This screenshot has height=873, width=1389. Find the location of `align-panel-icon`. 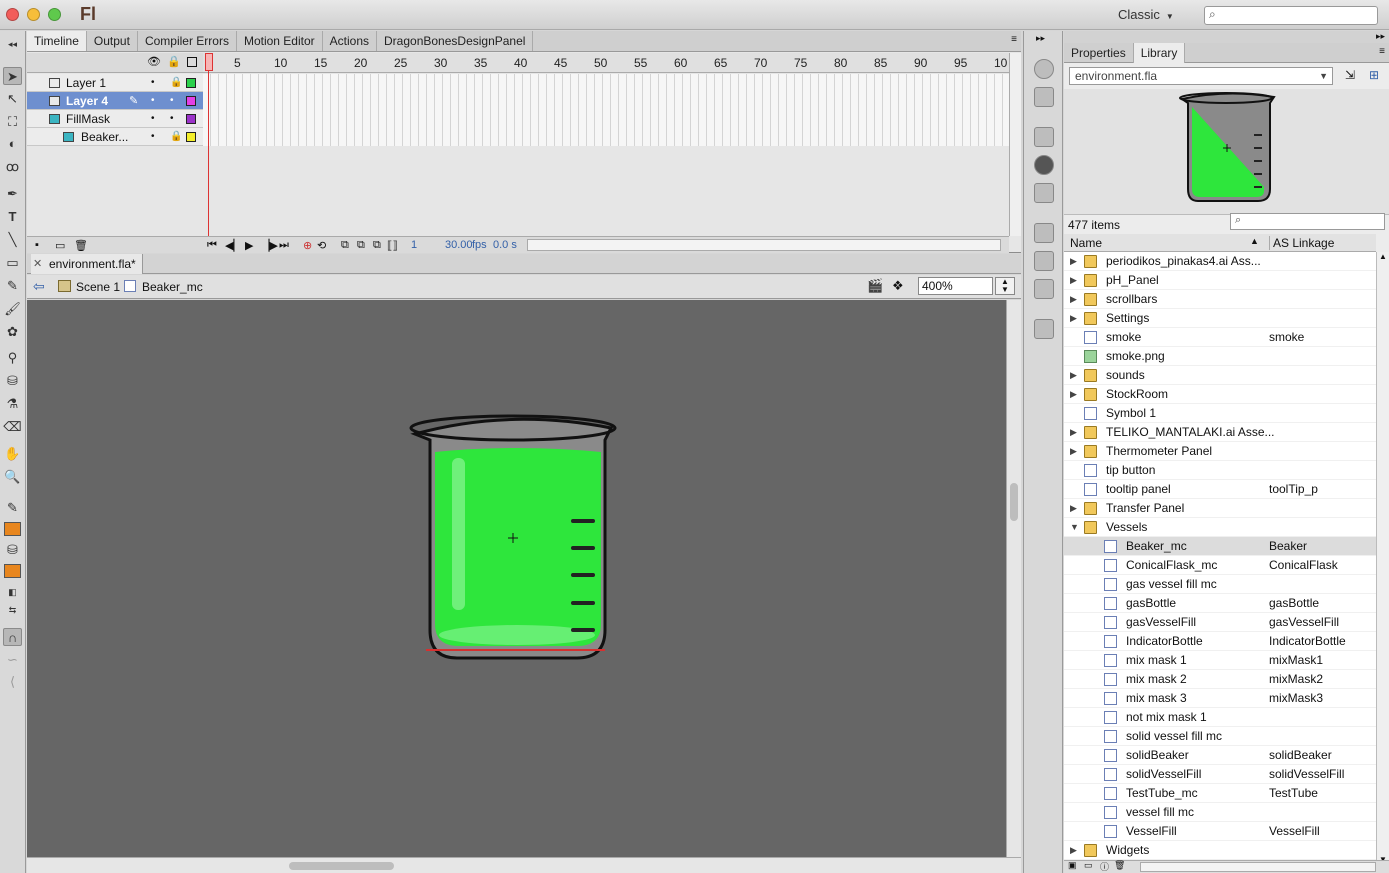

align-panel-icon is located at coordinates (1044, 137).